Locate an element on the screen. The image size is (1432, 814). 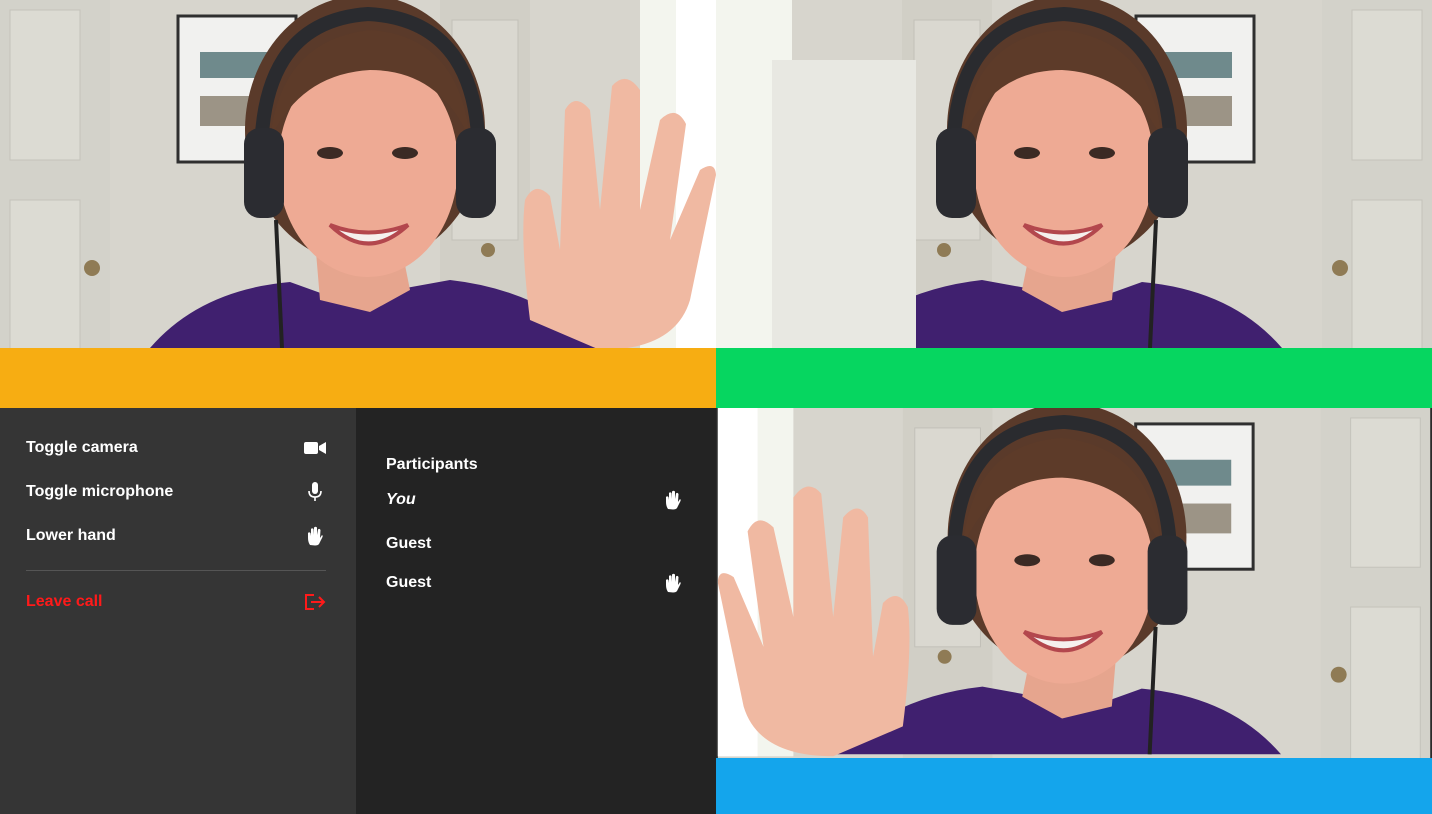
controls-divider is located at coordinates (176, 570).